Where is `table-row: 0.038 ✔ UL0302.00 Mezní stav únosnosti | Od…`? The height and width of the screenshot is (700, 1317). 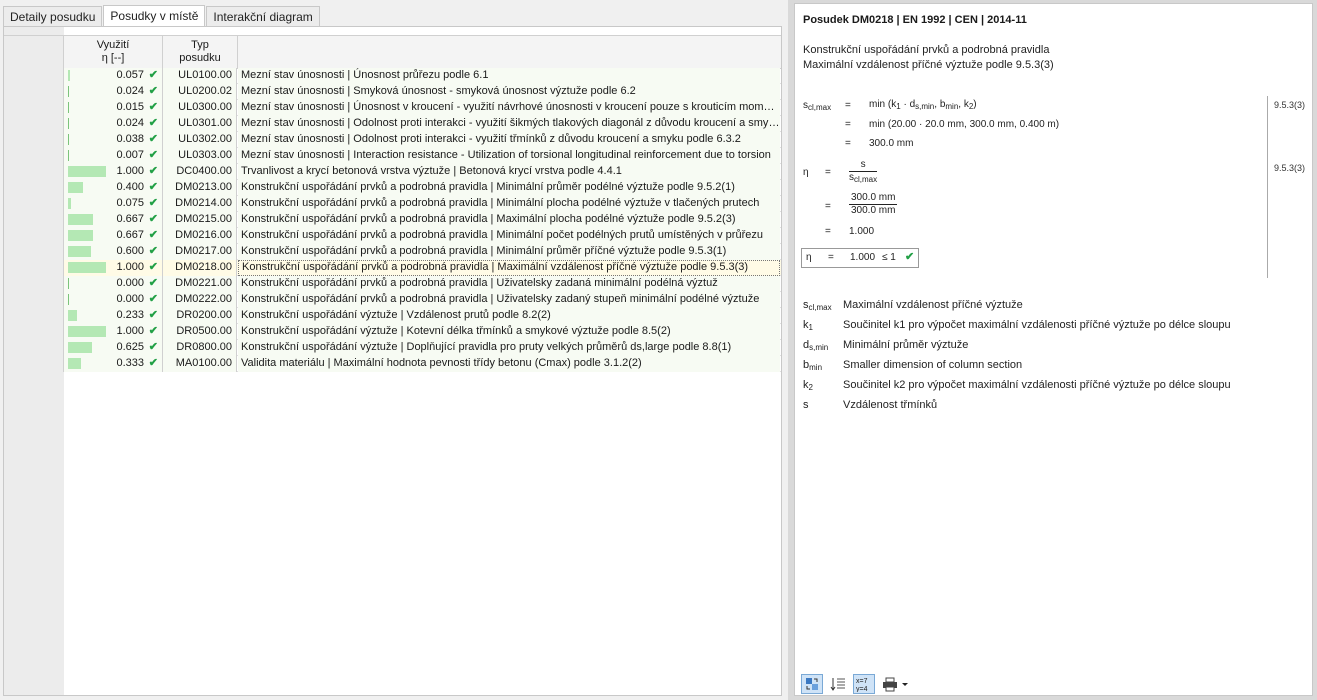
table-row: 0.038 ✔ UL0302.00 Mezní stav únosnosti | Od… is located at coordinates (392, 140).